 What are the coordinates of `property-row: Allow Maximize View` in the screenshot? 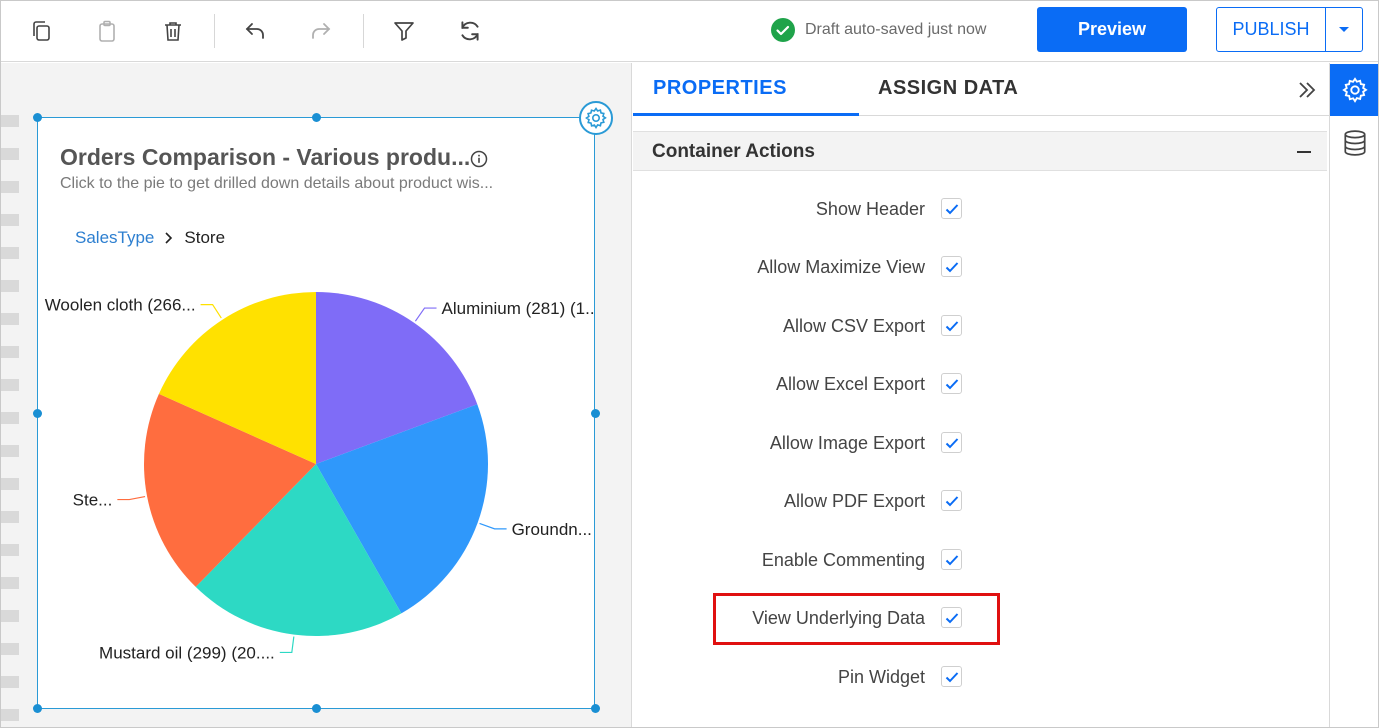 It's located at (980, 268).